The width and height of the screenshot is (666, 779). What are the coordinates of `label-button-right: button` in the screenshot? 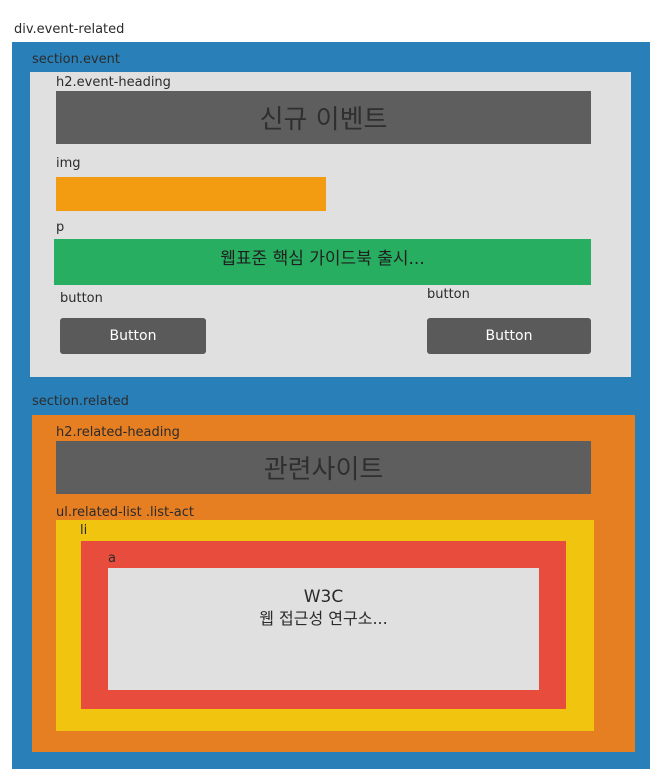 It's located at (448, 294).